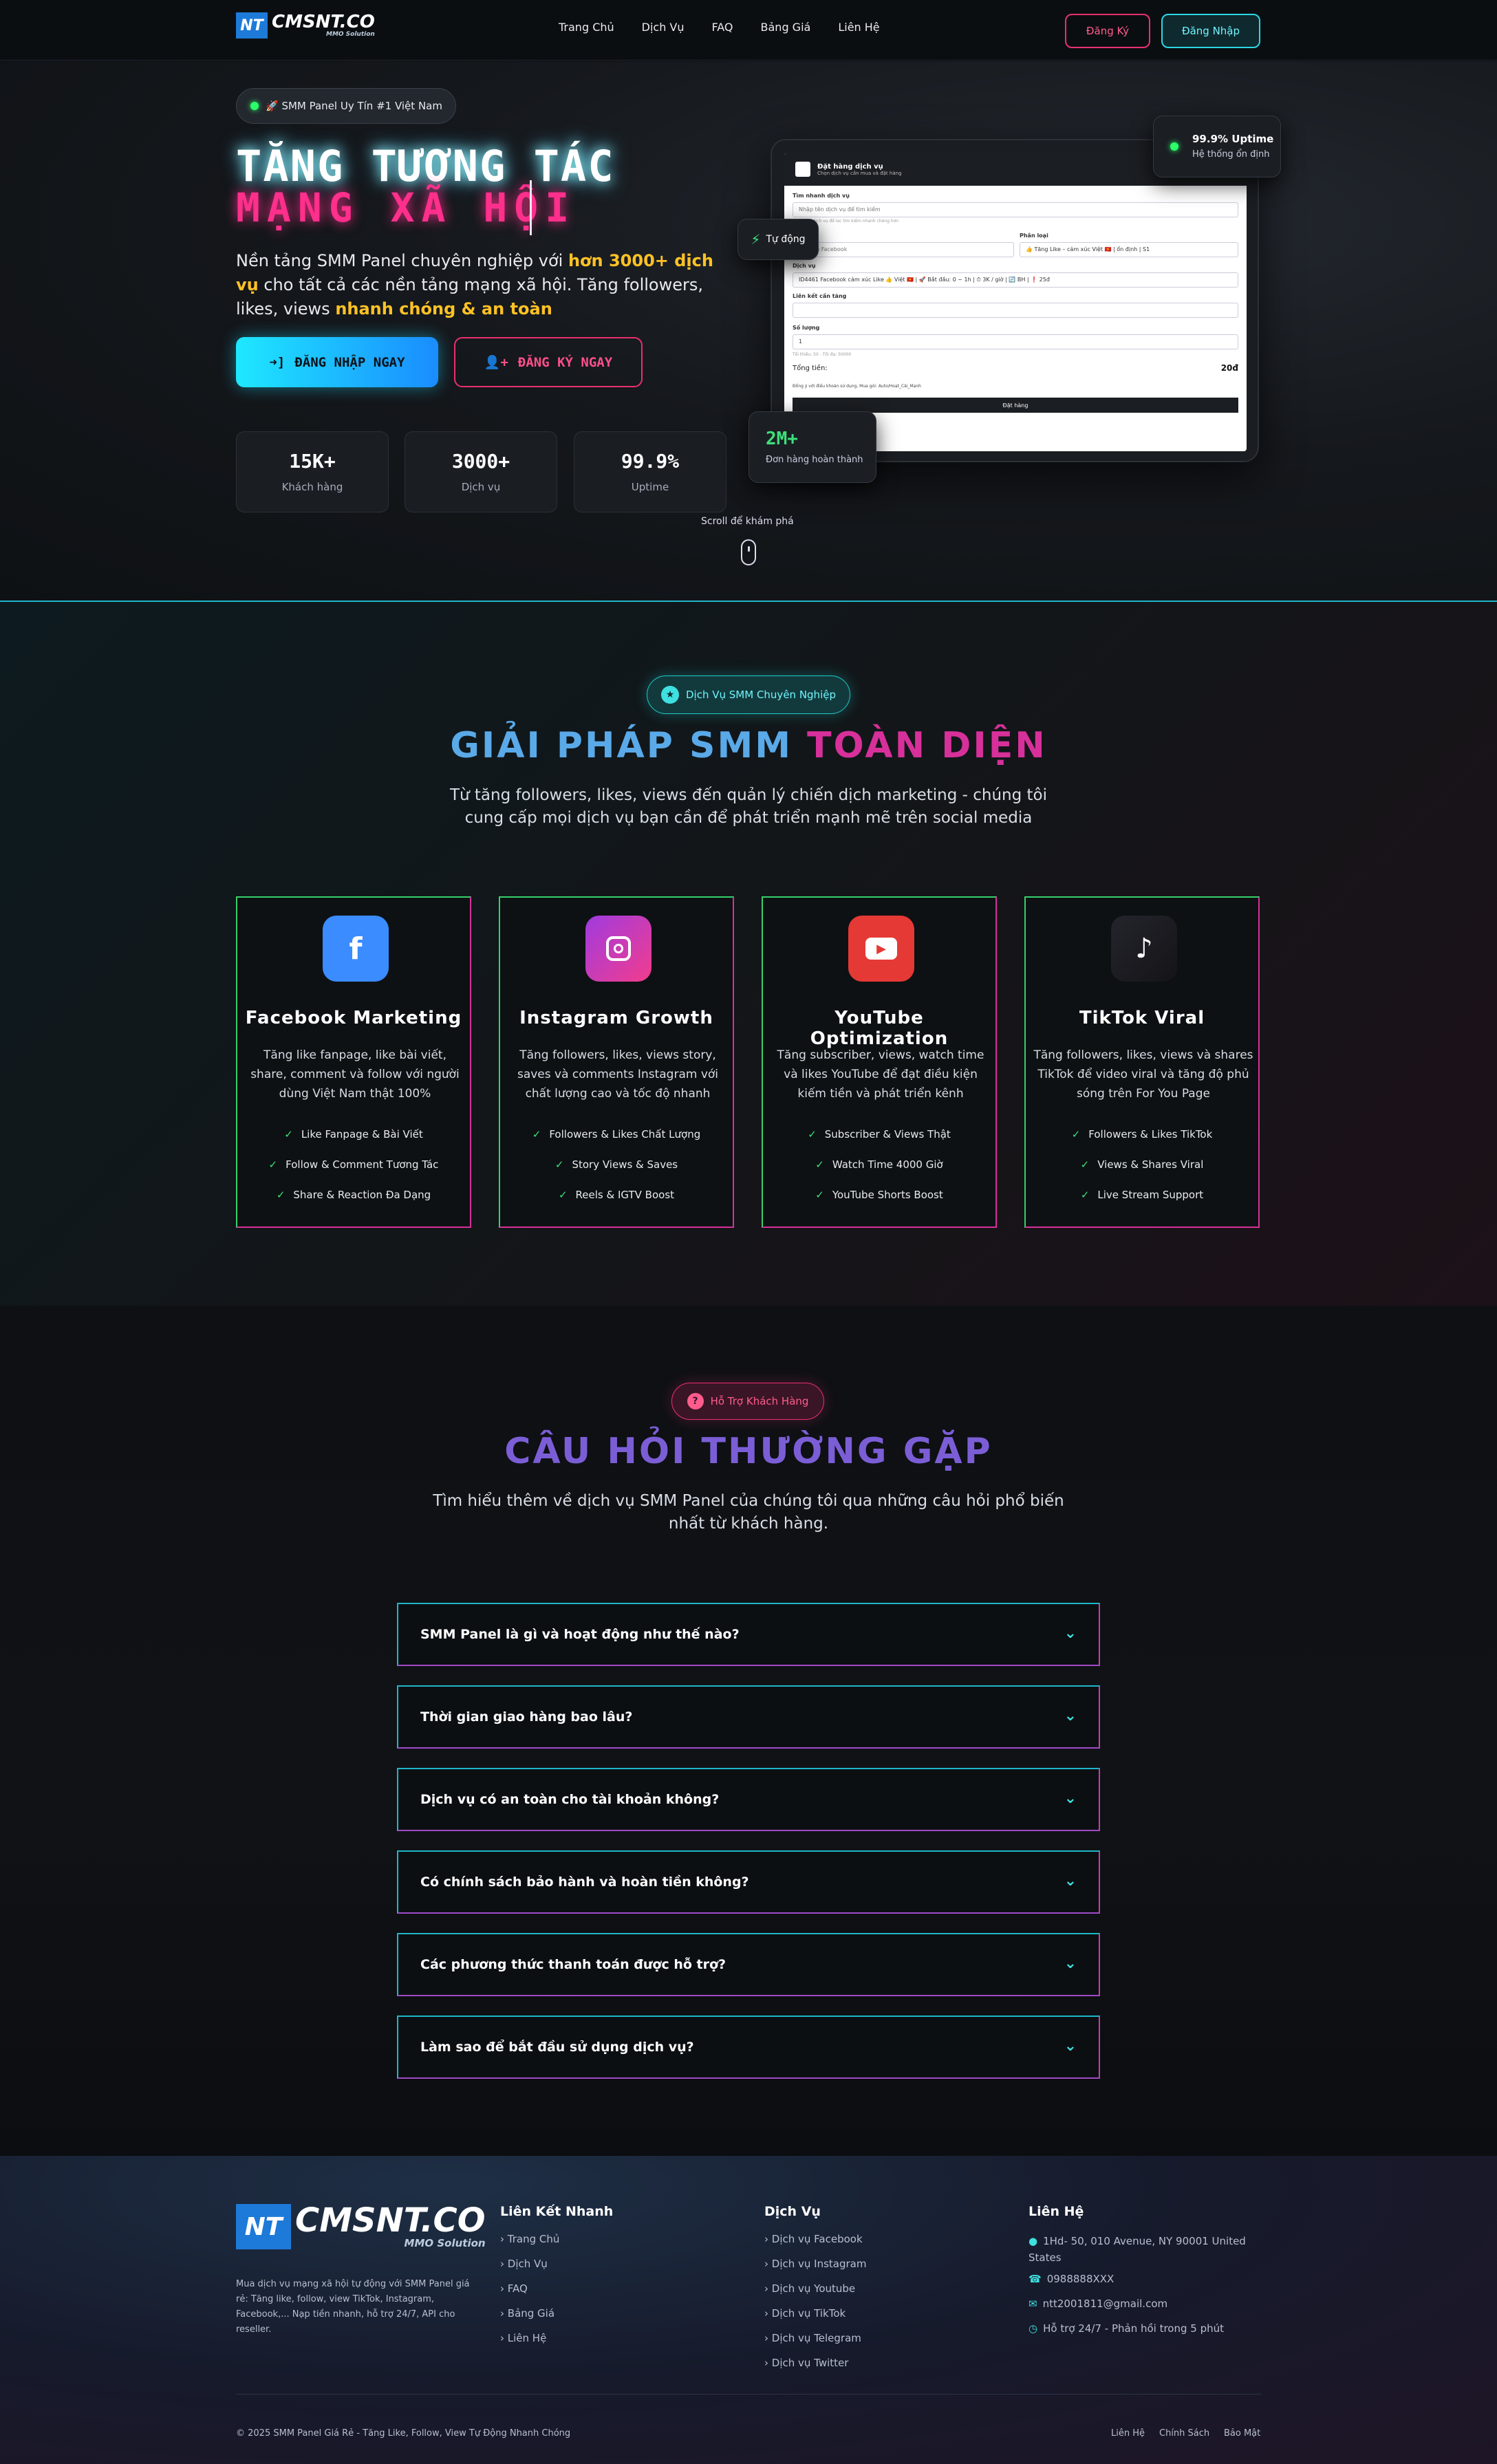  I want to click on card-feature: ✓ Follow & Comment Tương Tác, so click(353, 1164).